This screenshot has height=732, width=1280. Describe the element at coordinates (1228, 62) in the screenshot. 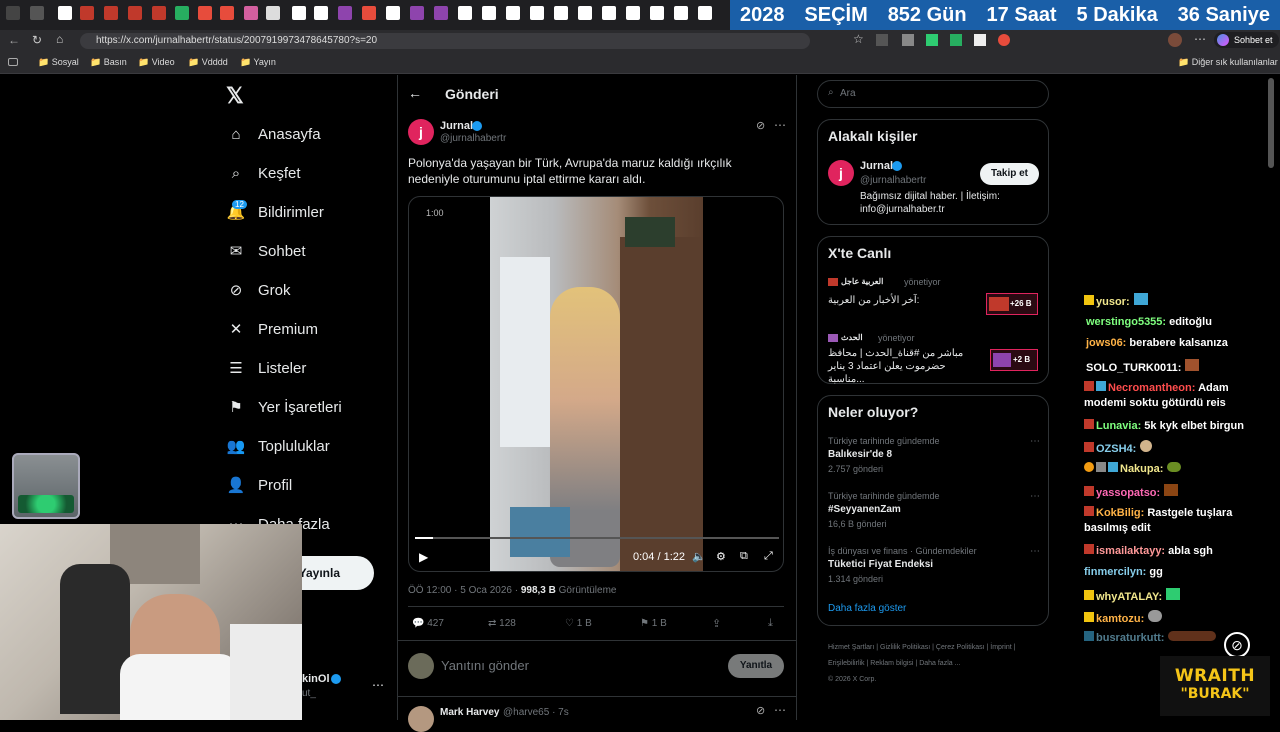

I see `other-bookmarks-folder: 📁 Diğer sık kullanılanlar` at that location.